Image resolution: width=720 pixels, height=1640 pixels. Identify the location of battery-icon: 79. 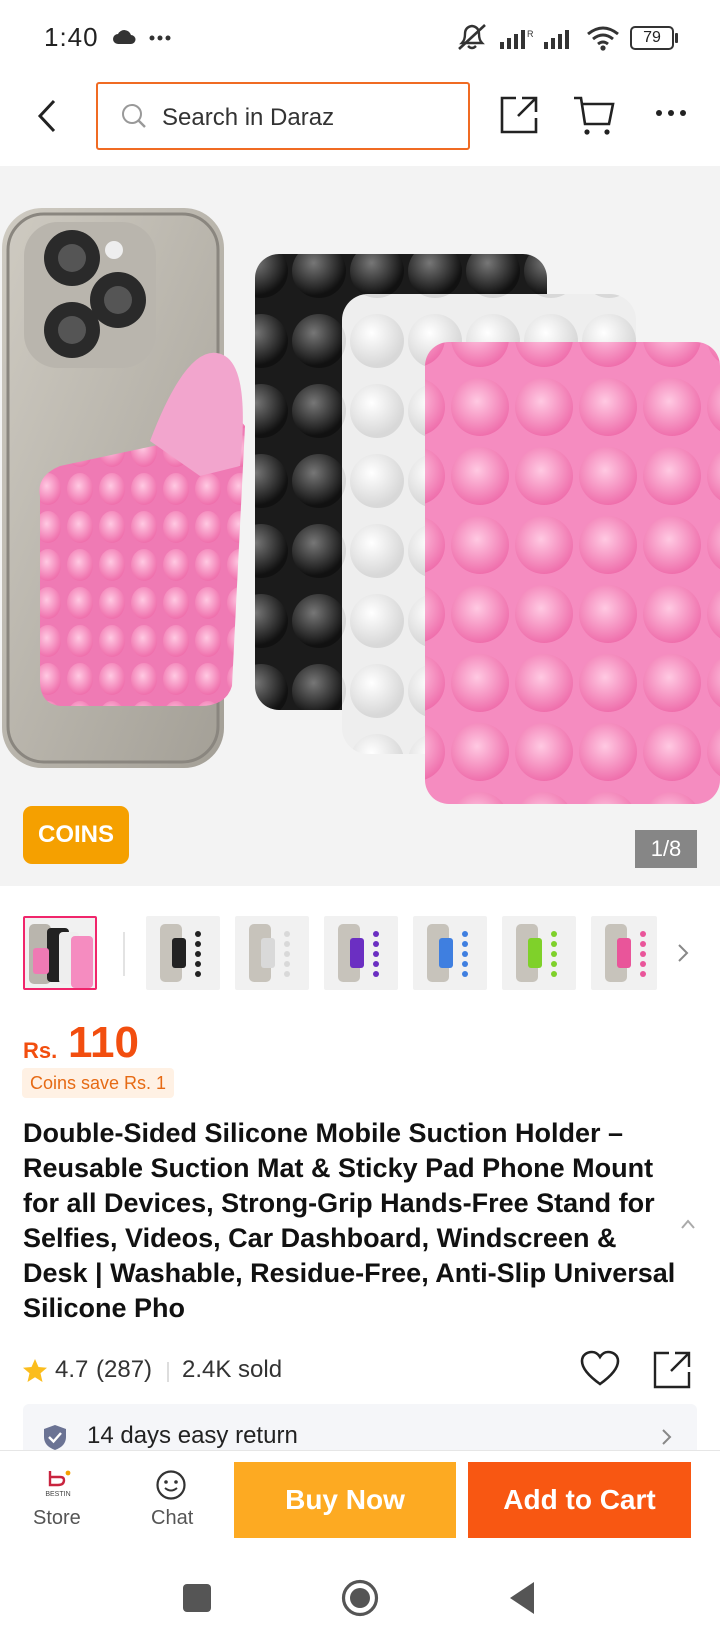
(652, 38).